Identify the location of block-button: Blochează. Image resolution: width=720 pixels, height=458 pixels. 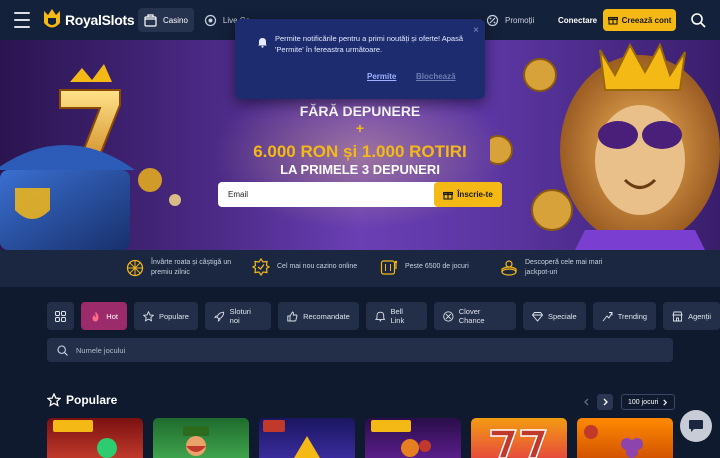
(436, 76).